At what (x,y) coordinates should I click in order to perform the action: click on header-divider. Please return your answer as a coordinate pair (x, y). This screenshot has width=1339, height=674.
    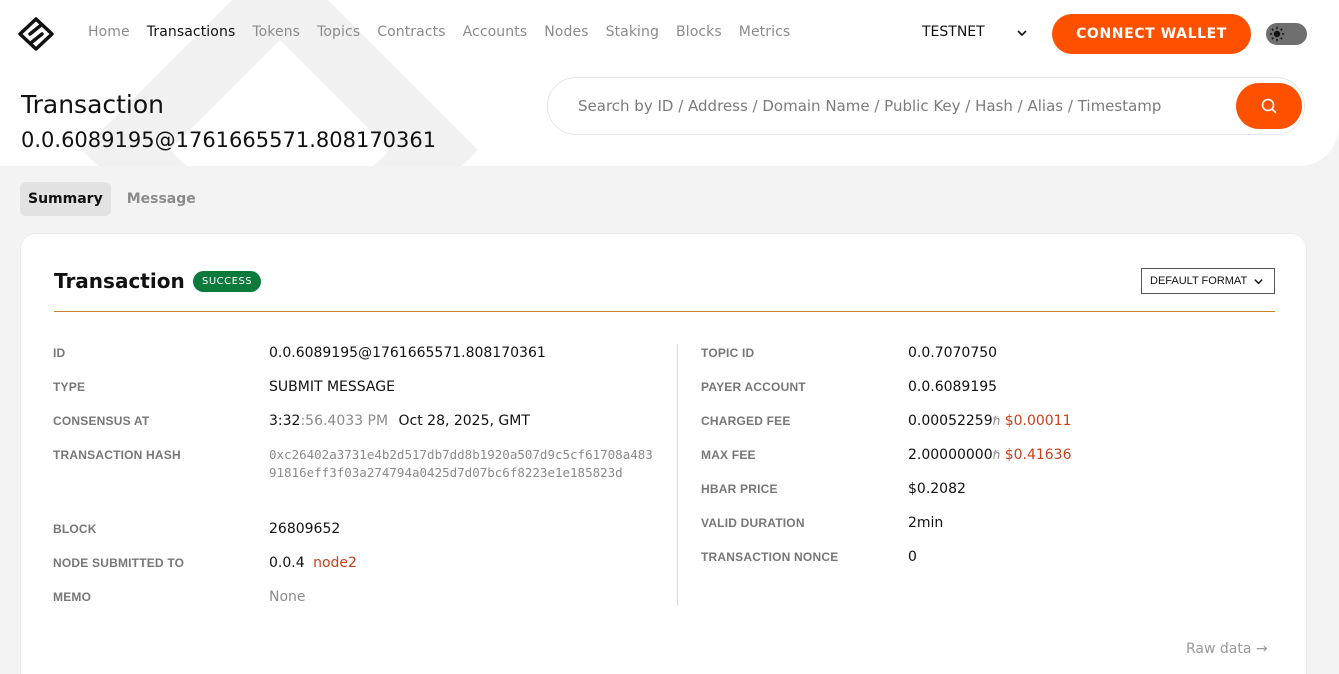
    Looking at the image, I should click on (664, 311).